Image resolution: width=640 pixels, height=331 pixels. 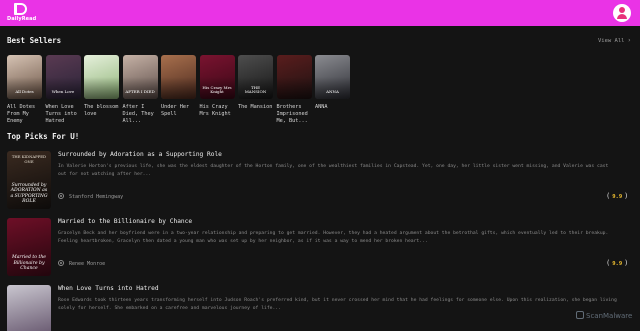 I want to click on pick-cover-image, so click(x=29, y=308).